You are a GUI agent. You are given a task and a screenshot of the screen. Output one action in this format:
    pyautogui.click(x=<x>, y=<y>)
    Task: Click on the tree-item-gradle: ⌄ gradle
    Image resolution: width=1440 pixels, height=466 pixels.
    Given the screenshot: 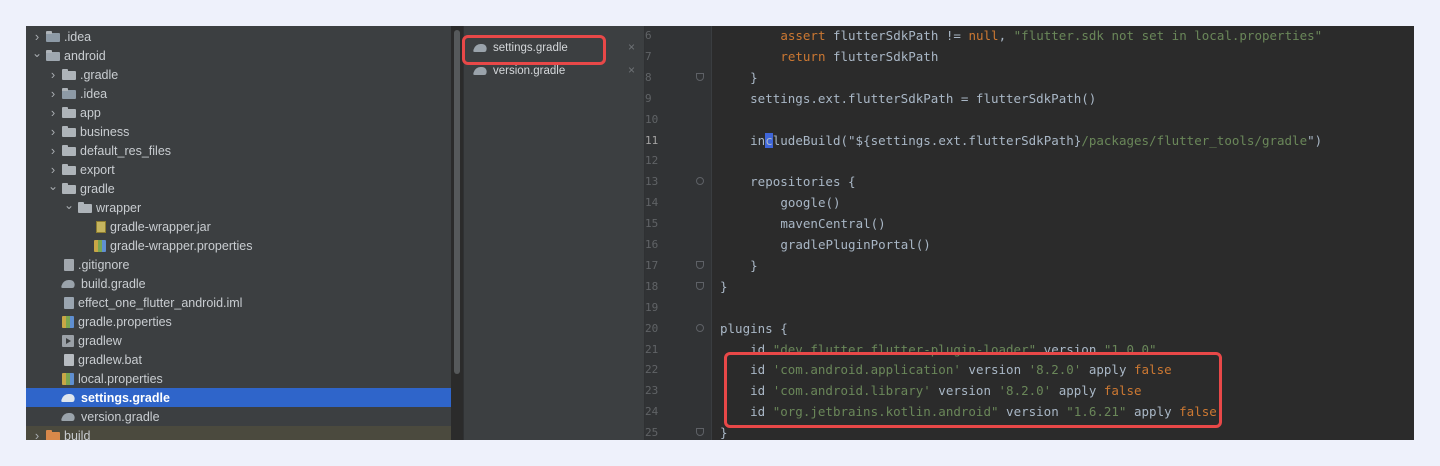 What is the action you would take?
    pyautogui.click(x=238, y=188)
    